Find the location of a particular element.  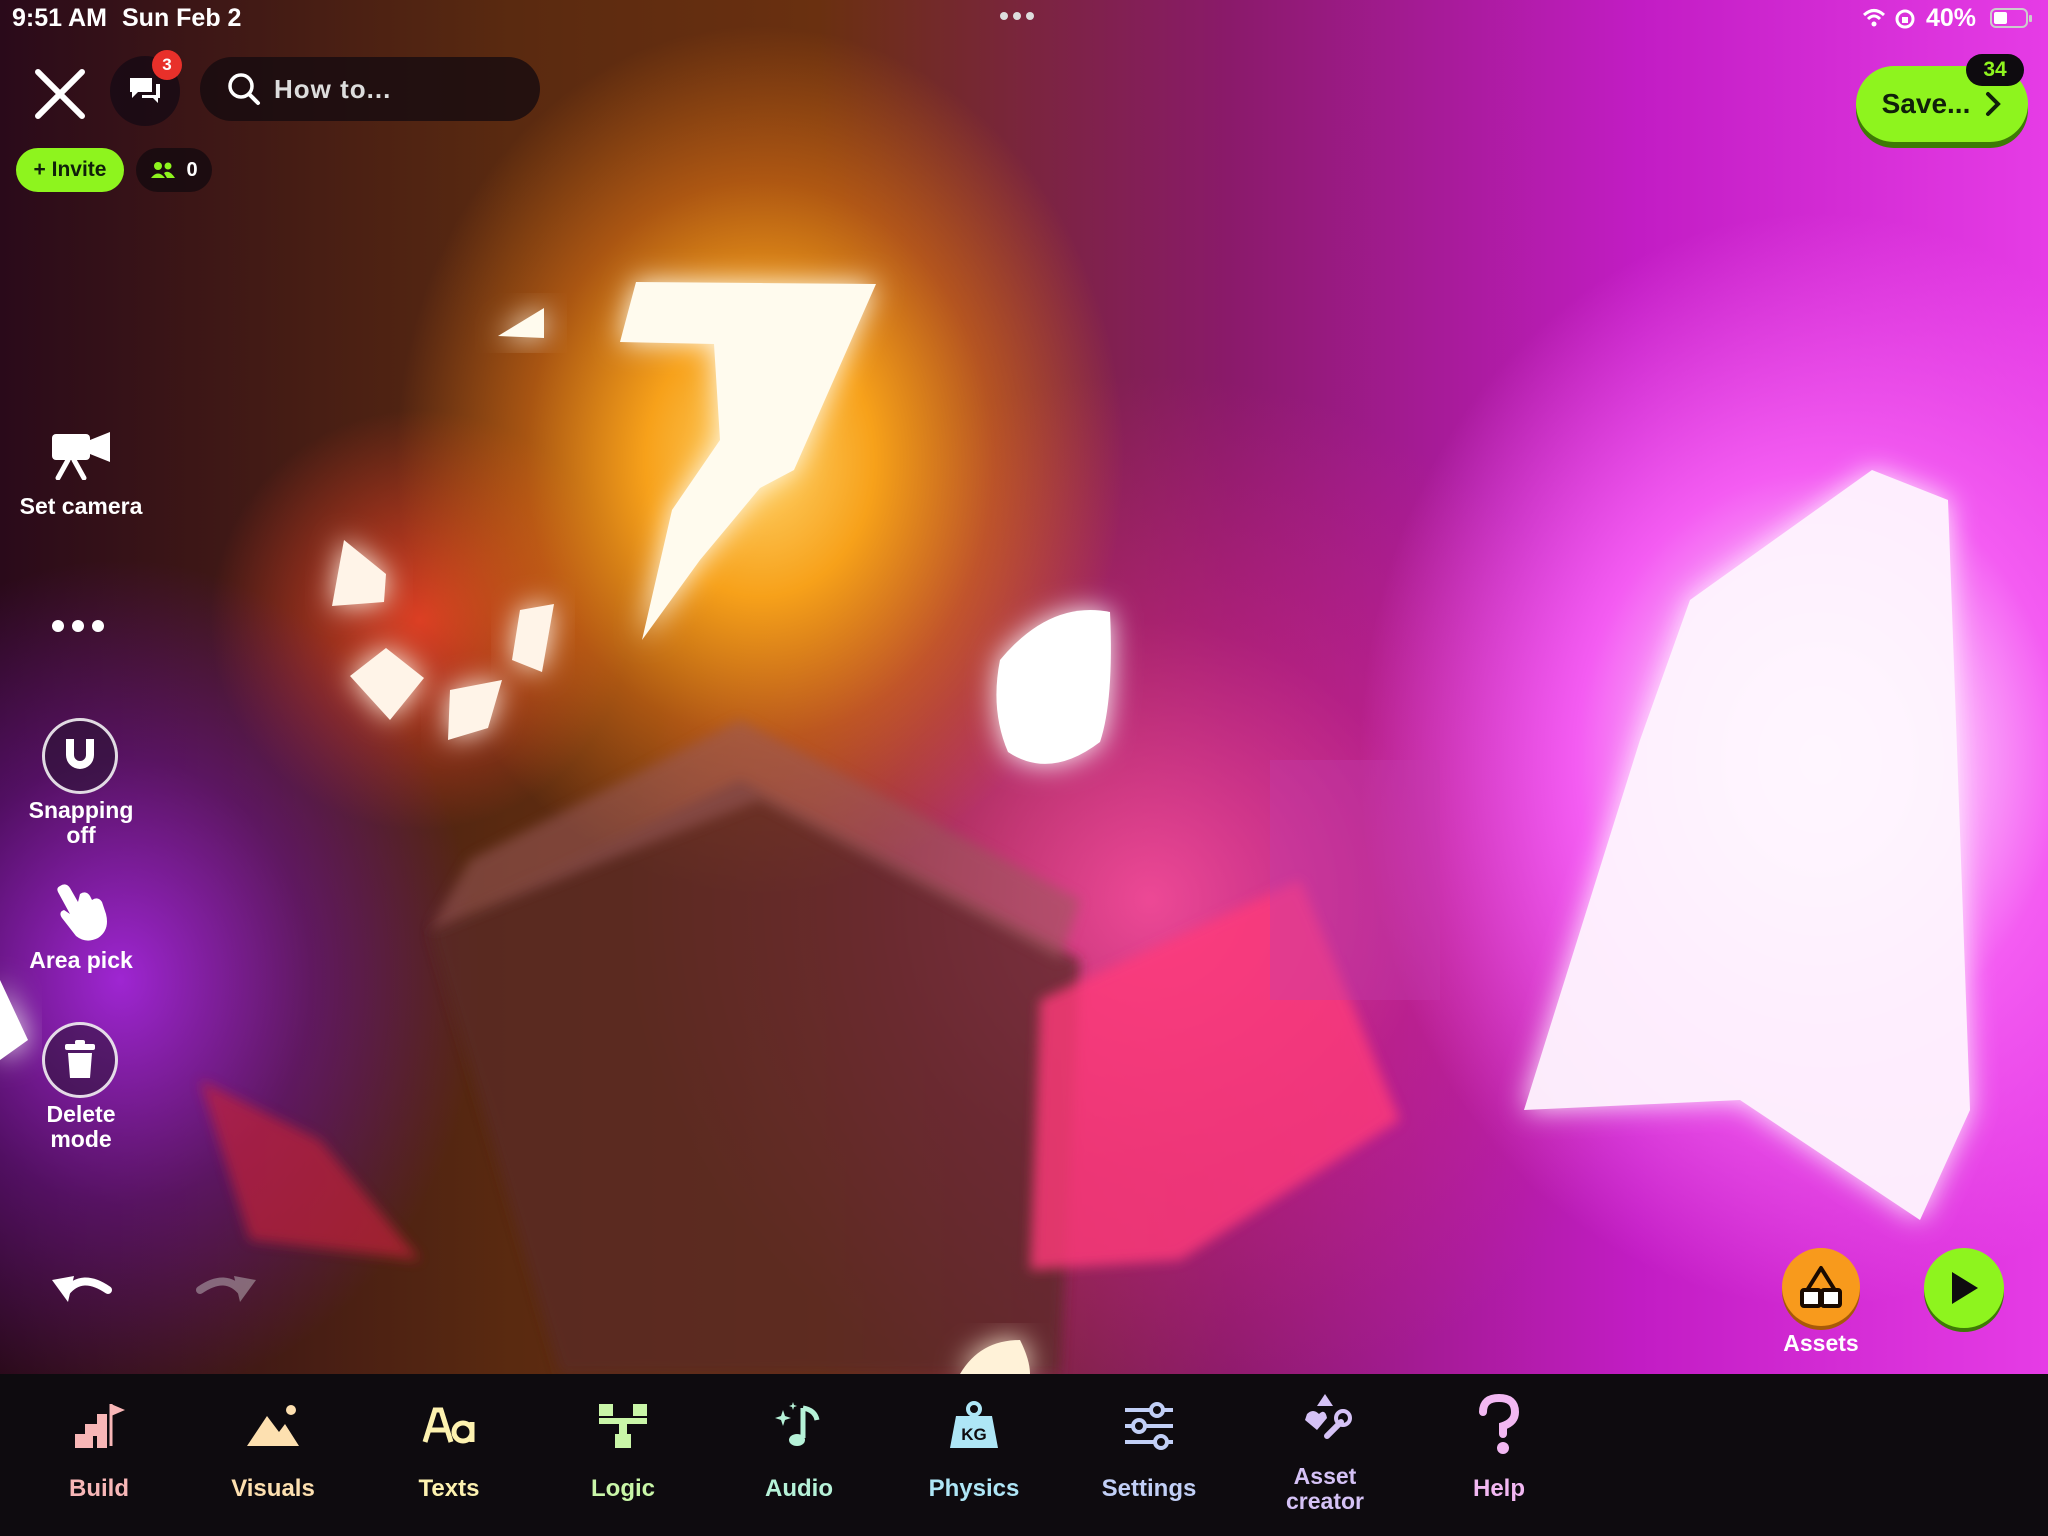

tab-asset-creator: Asset creator is located at coordinates (1325, 1455).